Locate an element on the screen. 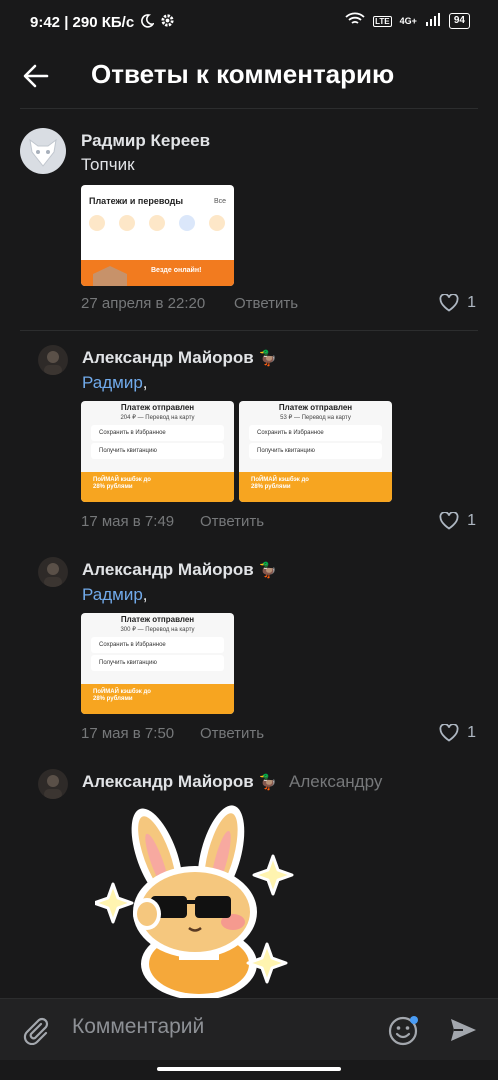 The height and width of the screenshot is (1080, 498). attached-image: Платежи и переводы Все Везде онлайн! is located at coordinates (157, 235).